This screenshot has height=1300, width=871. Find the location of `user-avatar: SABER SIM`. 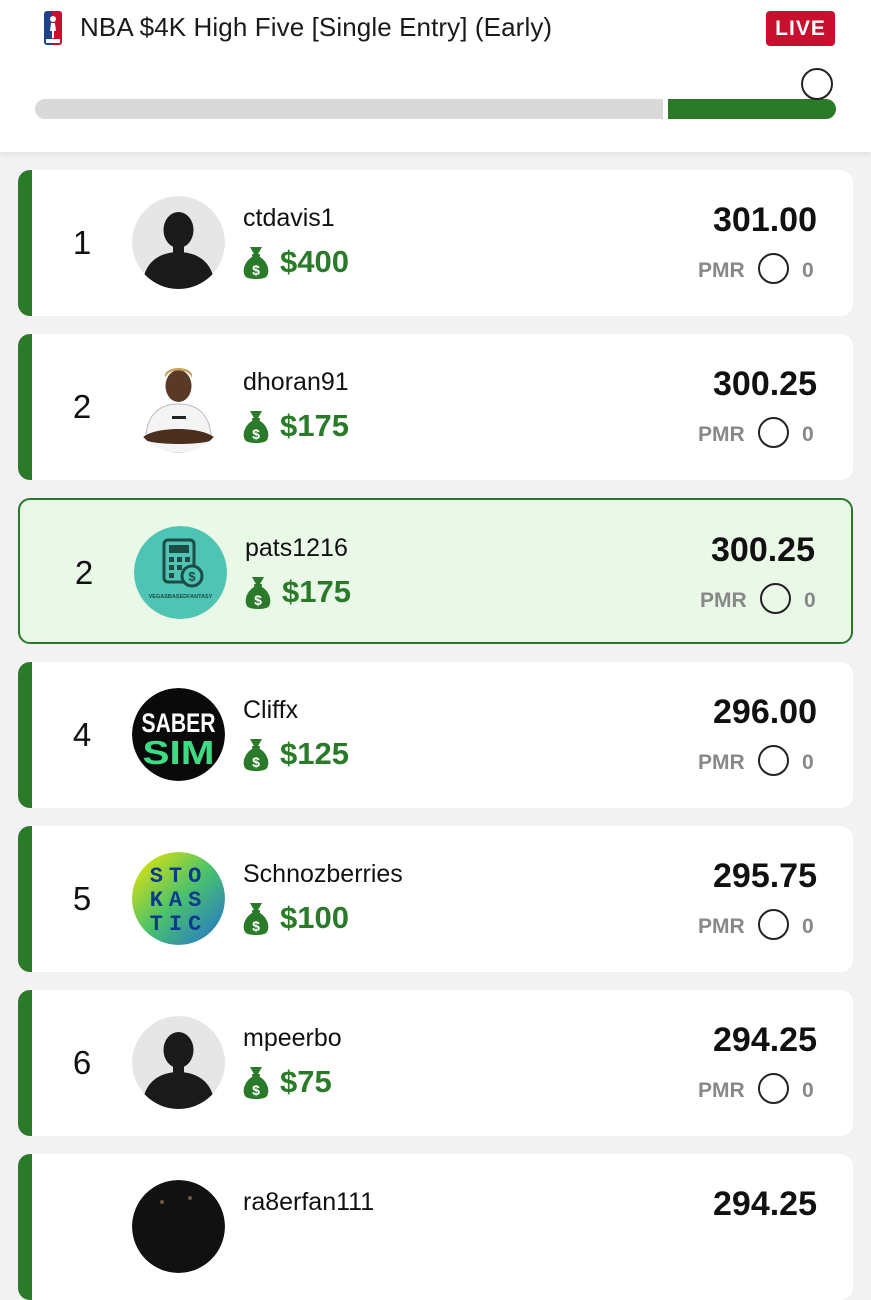

user-avatar: SABER SIM is located at coordinates (178, 734).